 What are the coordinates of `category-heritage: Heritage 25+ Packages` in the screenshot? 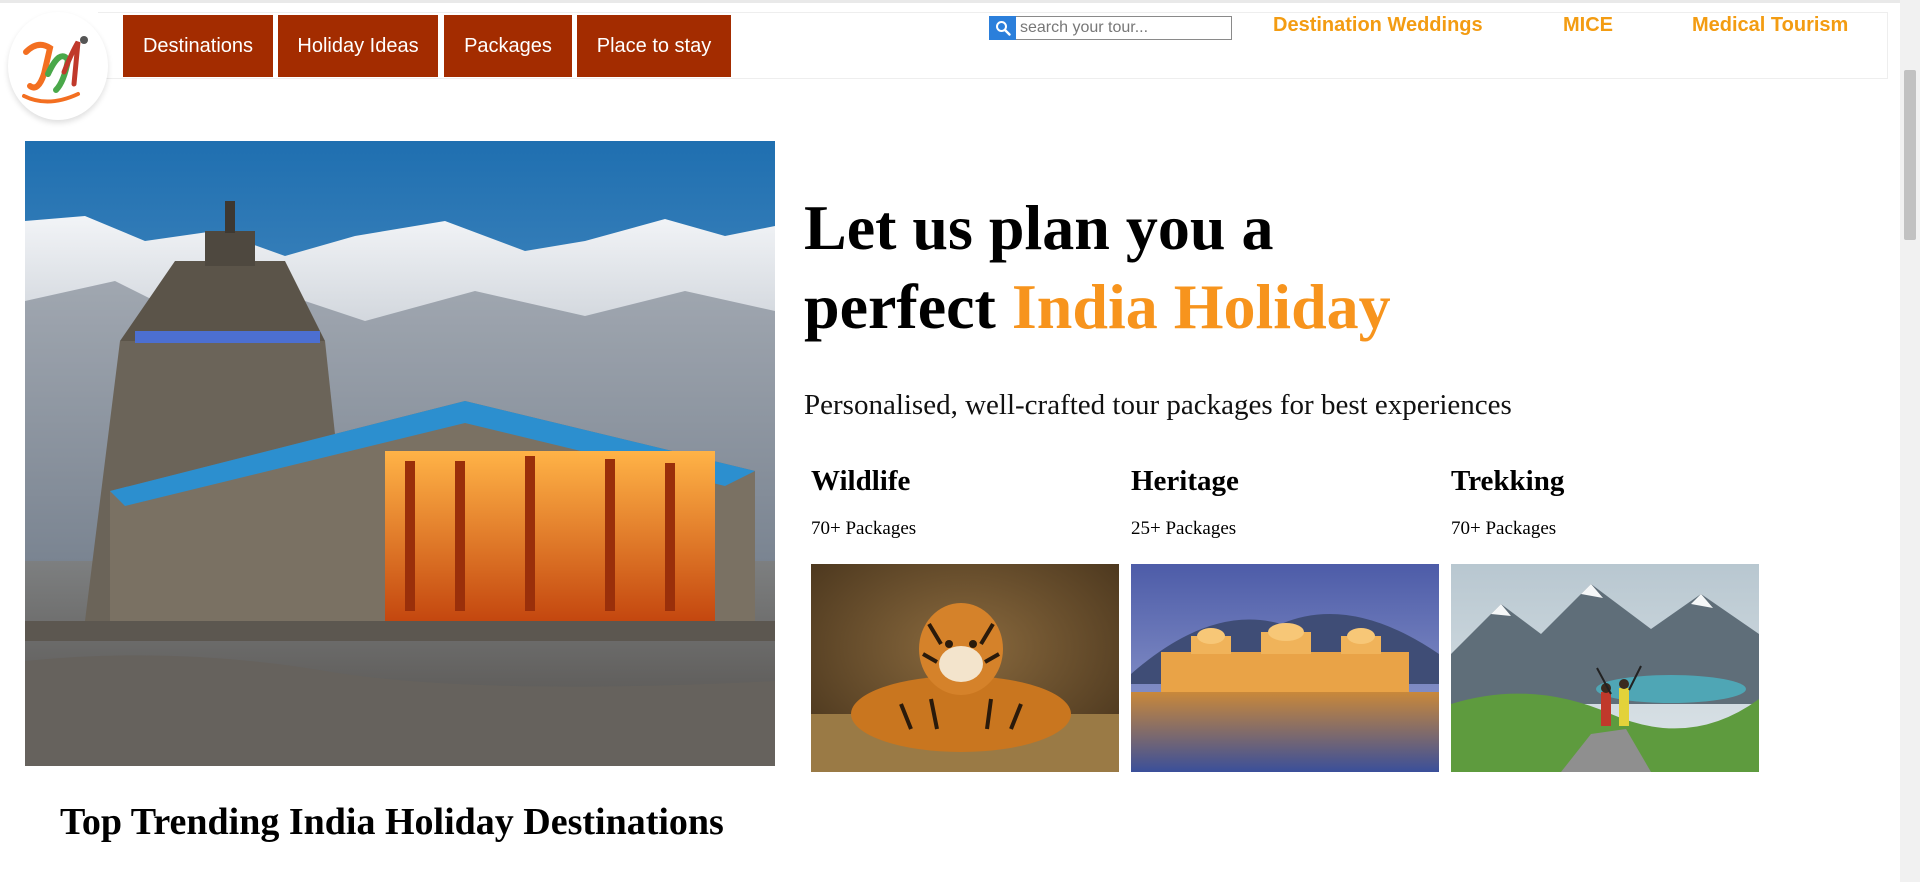 It's located at (1285, 617).